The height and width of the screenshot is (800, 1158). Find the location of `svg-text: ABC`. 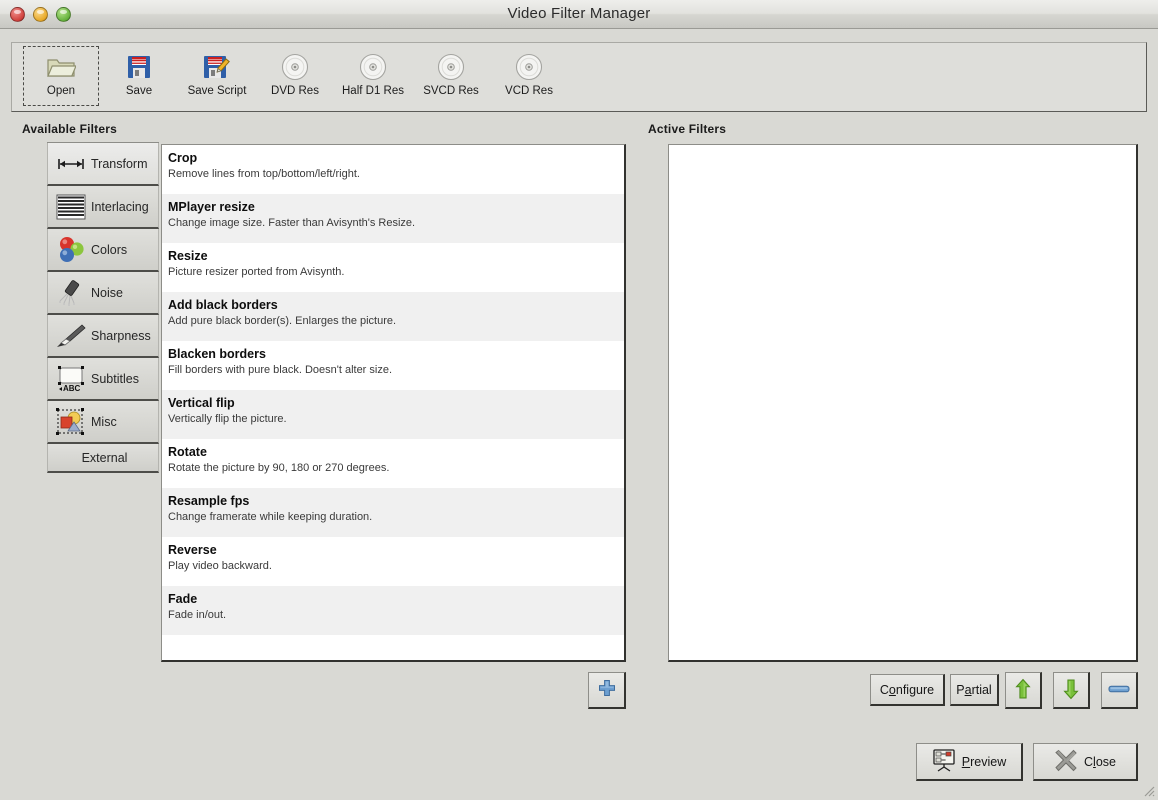

svg-text: ABC is located at coordinates (72, 388).